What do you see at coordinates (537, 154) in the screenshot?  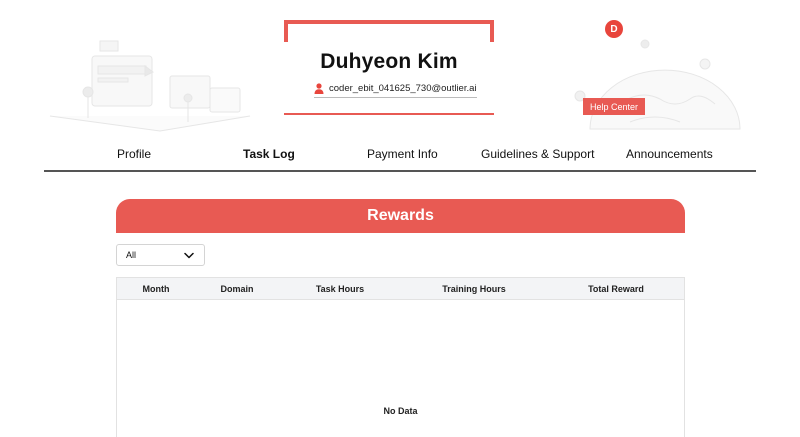 I see `tab-guidelines-support: Guidelines & Support` at bounding box center [537, 154].